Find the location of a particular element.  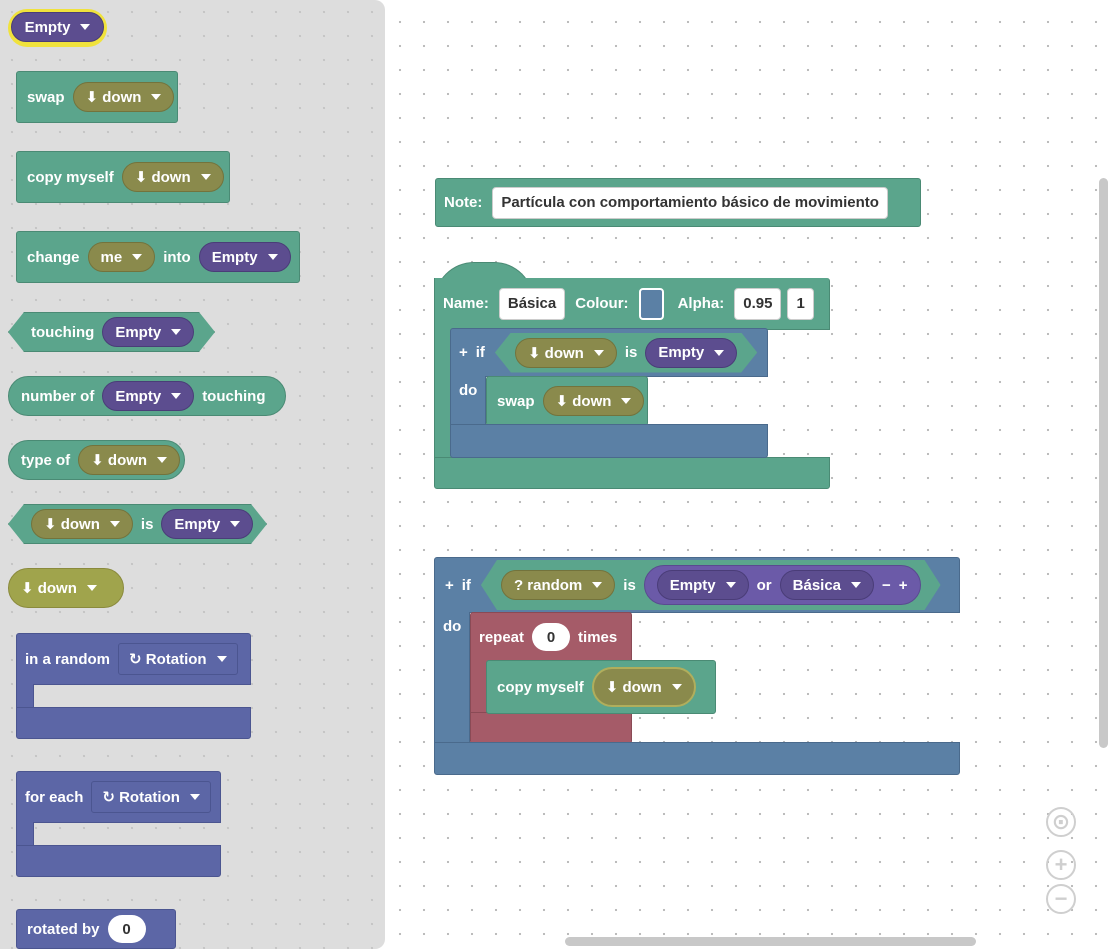

in-a-random-block: in a random ↻ Rotation is located at coordinates (133, 686).